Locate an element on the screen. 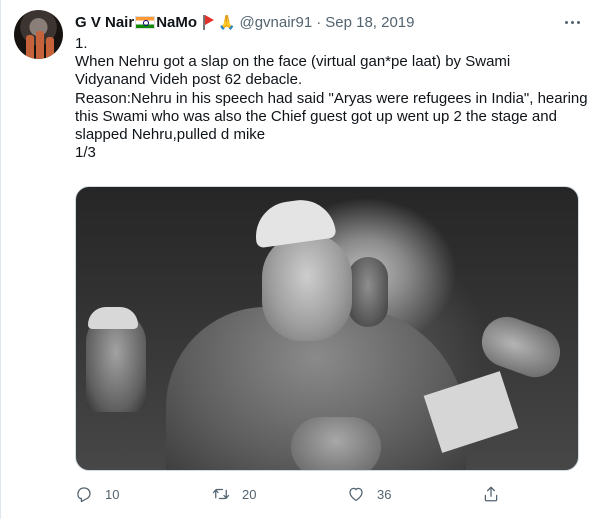  tweet-actions: 10 20 36 is located at coordinates (295, 494).